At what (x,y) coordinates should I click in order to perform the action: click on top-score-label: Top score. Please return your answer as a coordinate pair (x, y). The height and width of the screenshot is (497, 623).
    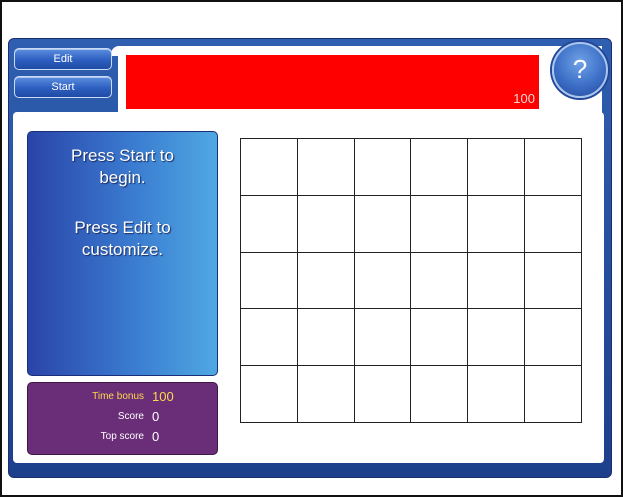
    Looking at the image, I should click on (122, 436).